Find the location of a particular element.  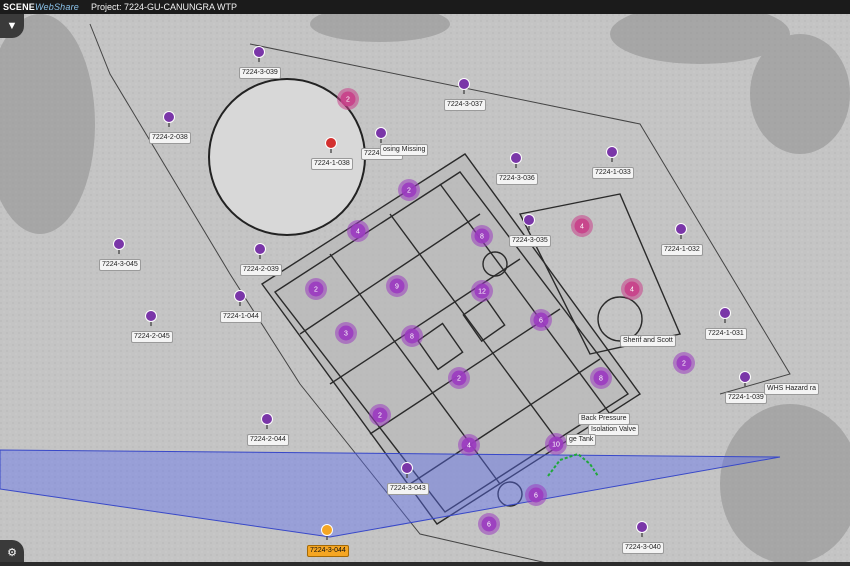

cluster-marker: 9 is located at coordinates (397, 286).